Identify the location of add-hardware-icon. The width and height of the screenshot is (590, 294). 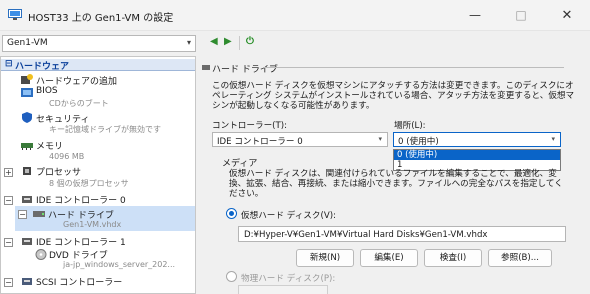
(27, 79).